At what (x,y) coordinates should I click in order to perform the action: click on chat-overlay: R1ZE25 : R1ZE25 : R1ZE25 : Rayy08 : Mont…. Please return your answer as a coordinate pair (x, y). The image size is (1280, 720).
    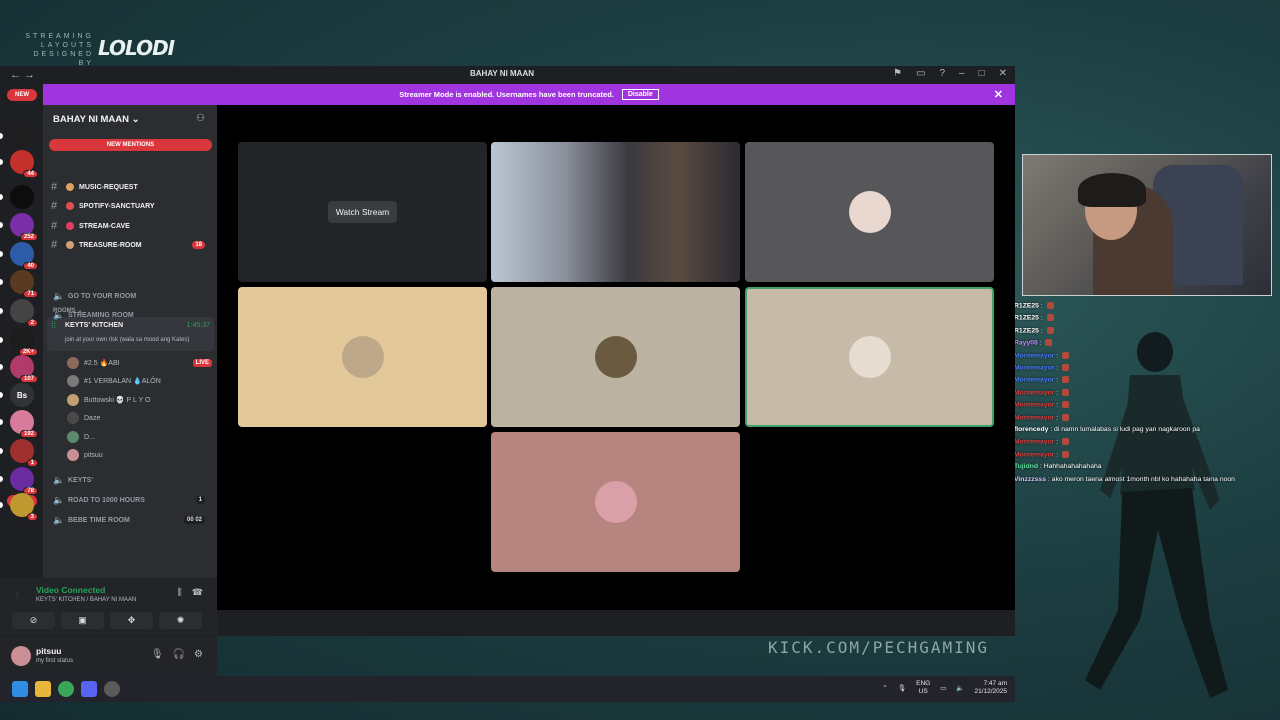
    Looking at the image, I should click on (1147, 403).